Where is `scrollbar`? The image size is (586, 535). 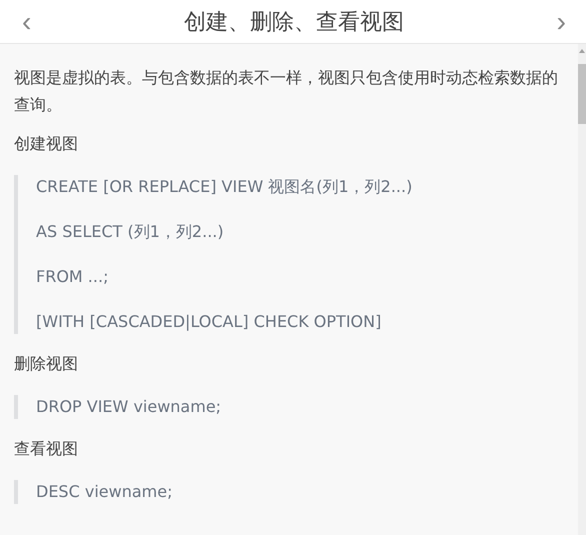
scrollbar is located at coordinates (582, 289).